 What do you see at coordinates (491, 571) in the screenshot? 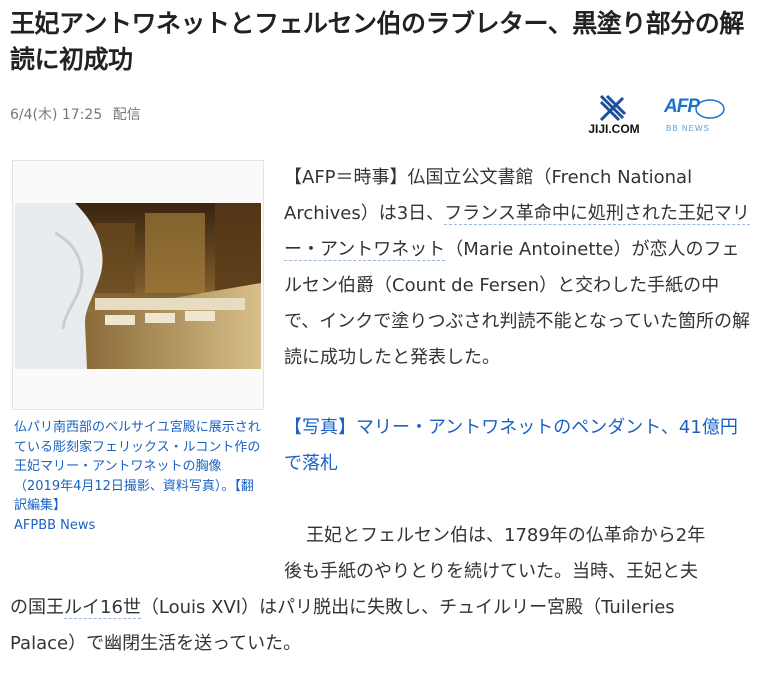
I see `article-line: 後も手紙のやりとりを続けていた。当時、王妃と夫` at bounding box center [491, 571].